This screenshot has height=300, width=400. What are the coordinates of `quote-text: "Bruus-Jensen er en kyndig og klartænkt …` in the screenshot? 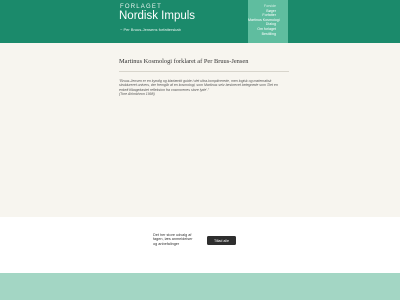 It's located at (198, 85).